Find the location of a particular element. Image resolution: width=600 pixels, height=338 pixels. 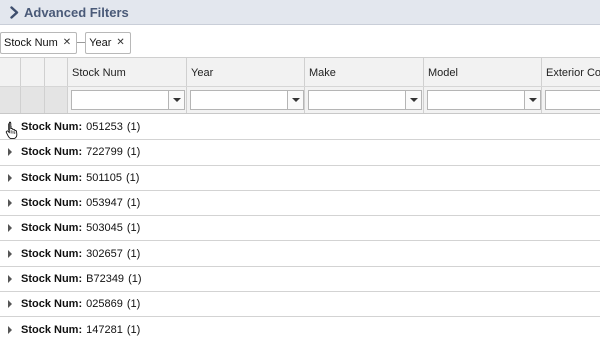

group-row: Stock Num: 722799 (1) is located at coordinates (300, 153).